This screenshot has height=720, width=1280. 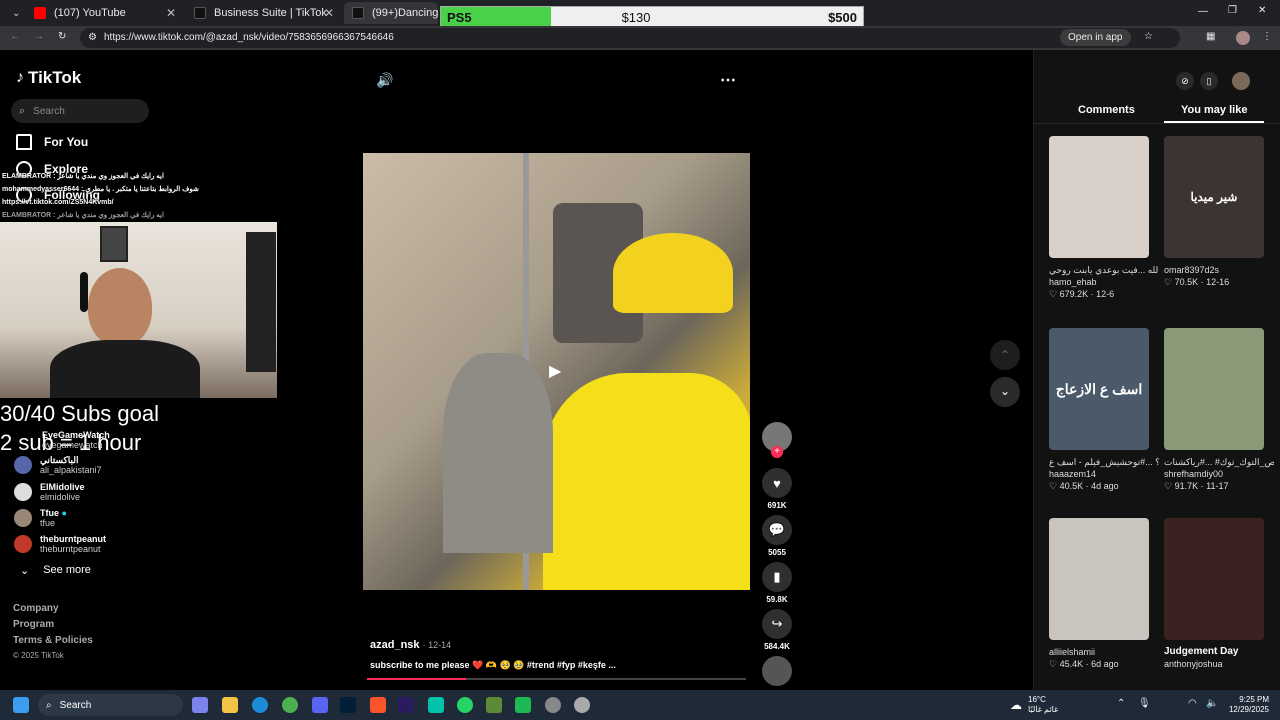 I want to click on obs-icon, so click(x=553, y=705).